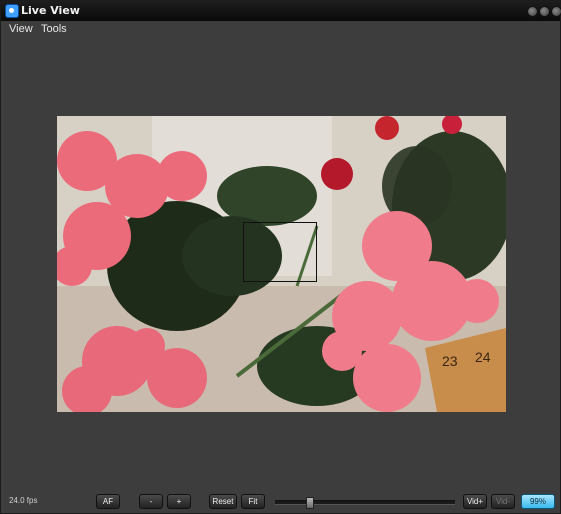 The height and width of the screenshot is (514, 561). What do you see at coordinates (281, 11) in the screenshot?
I see `title-bar: Live View` at bounding box center [281, 11].